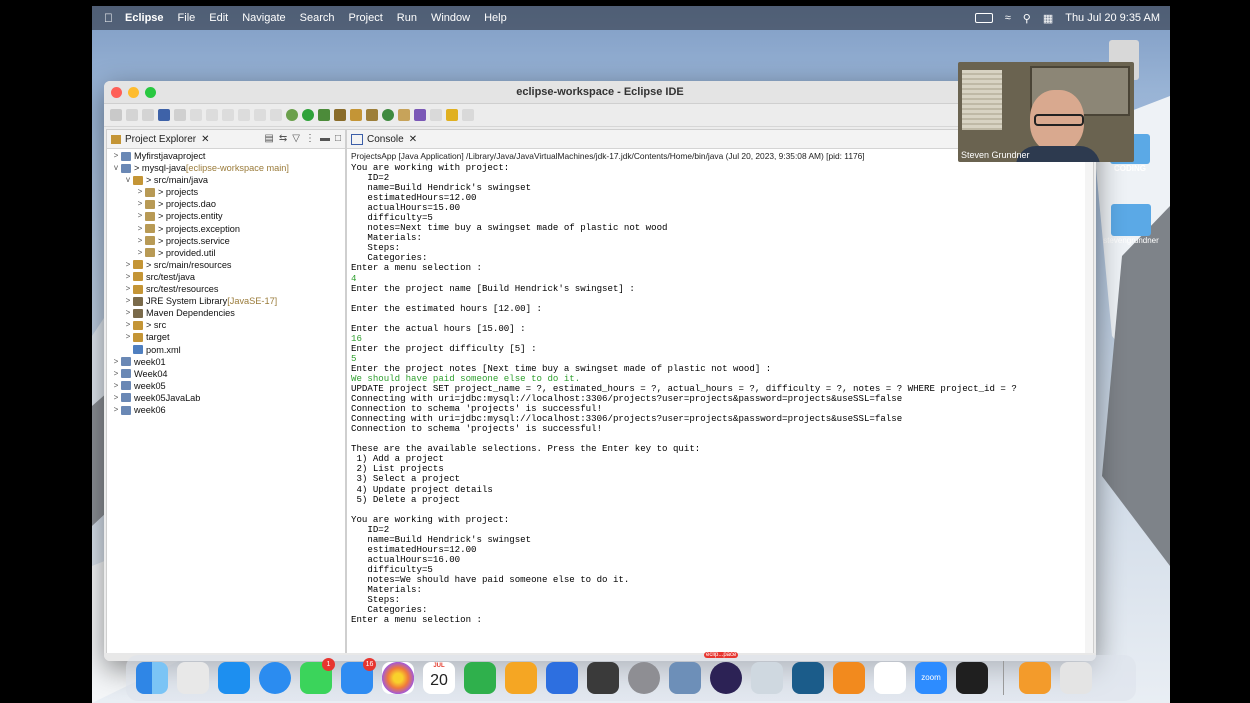 This screenshot has height=703, width=1250. Describe the element at coordinates (317, 676) in the screenshot. I see `messages-icon: 1` at that location.